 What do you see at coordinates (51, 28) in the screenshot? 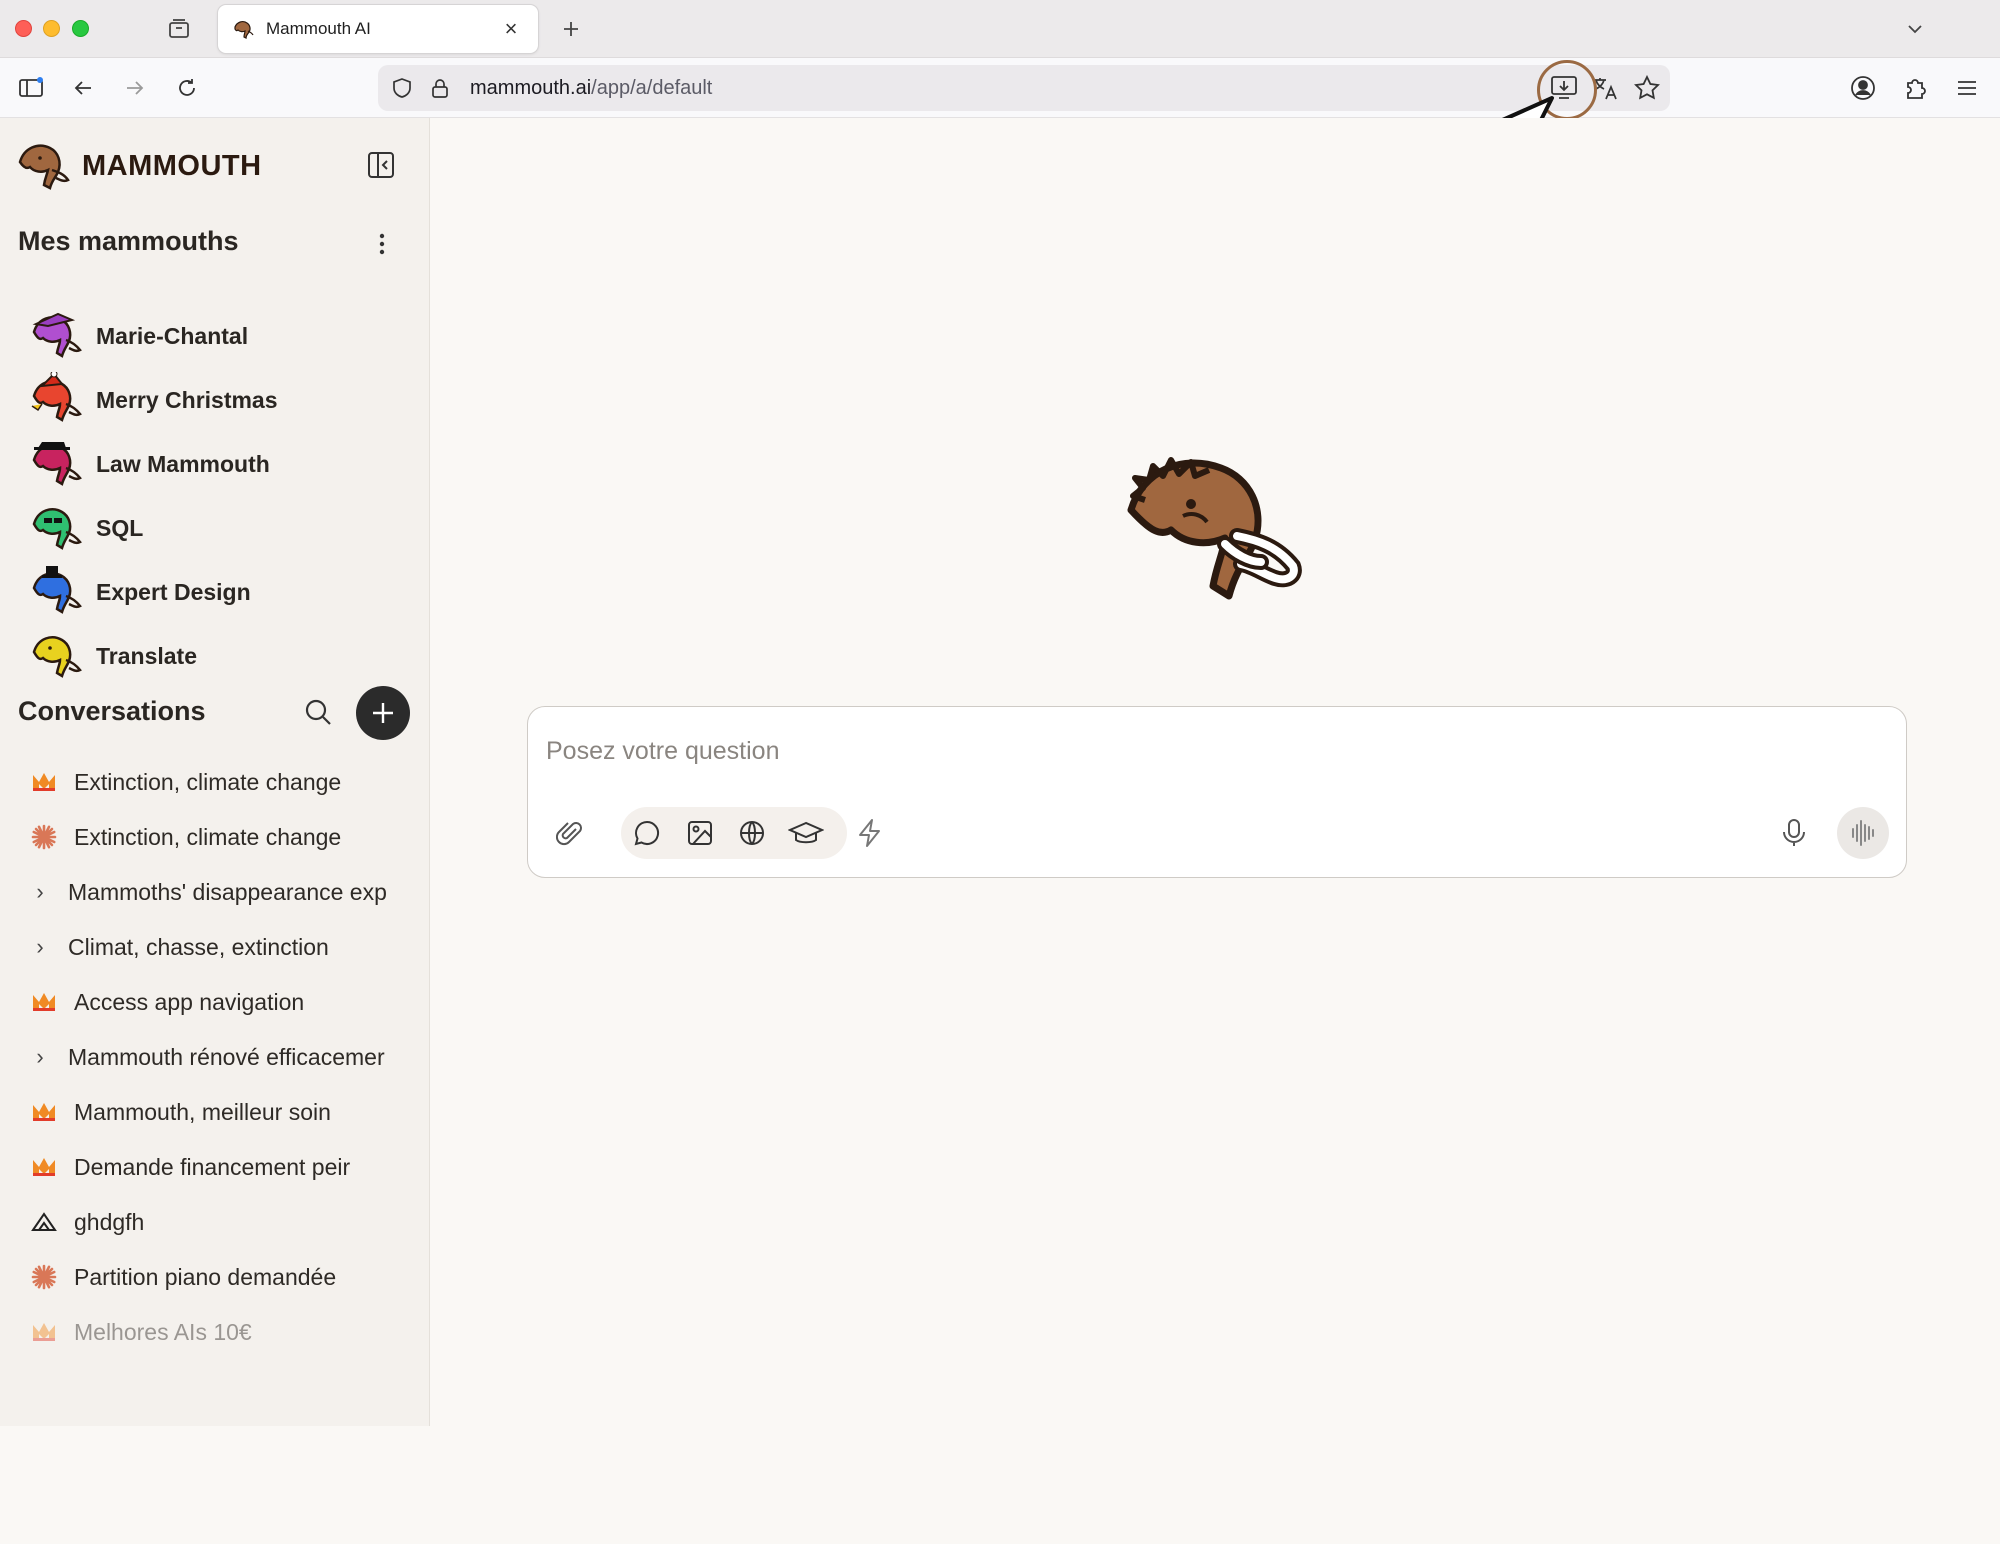
I see `window-minimize-button` at bounding box center [51, 28].